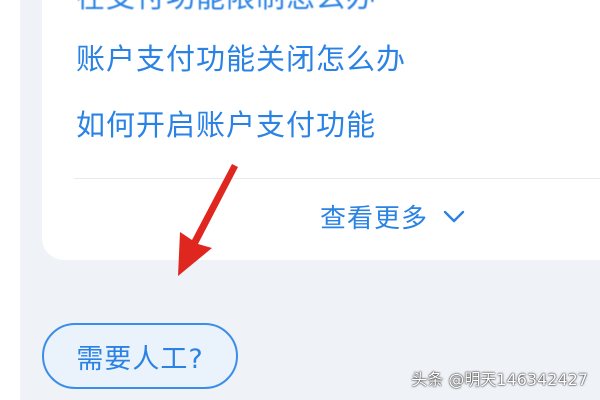 The height and width of the screenshot is (400, 600). What do you see at coordinates (337, 178) in the screenshot?
I see `faq-divider` at bounding box center [337, 178].